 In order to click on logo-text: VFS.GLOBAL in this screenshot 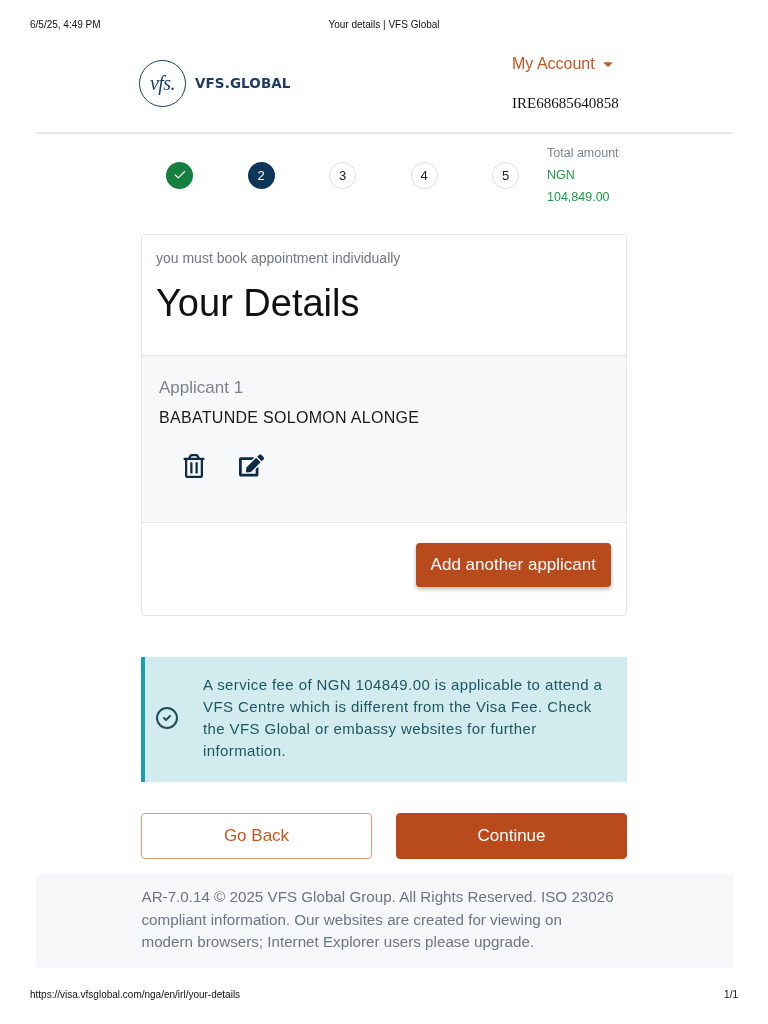, I will do `click(243, 83)`.